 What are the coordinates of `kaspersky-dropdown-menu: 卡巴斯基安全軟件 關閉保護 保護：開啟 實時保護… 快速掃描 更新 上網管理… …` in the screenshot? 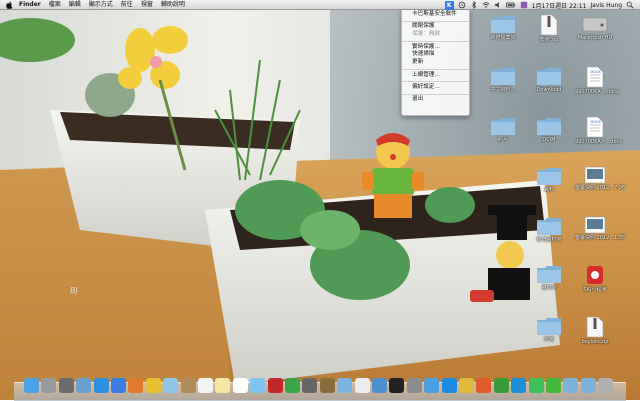 It's located at (435, 63).